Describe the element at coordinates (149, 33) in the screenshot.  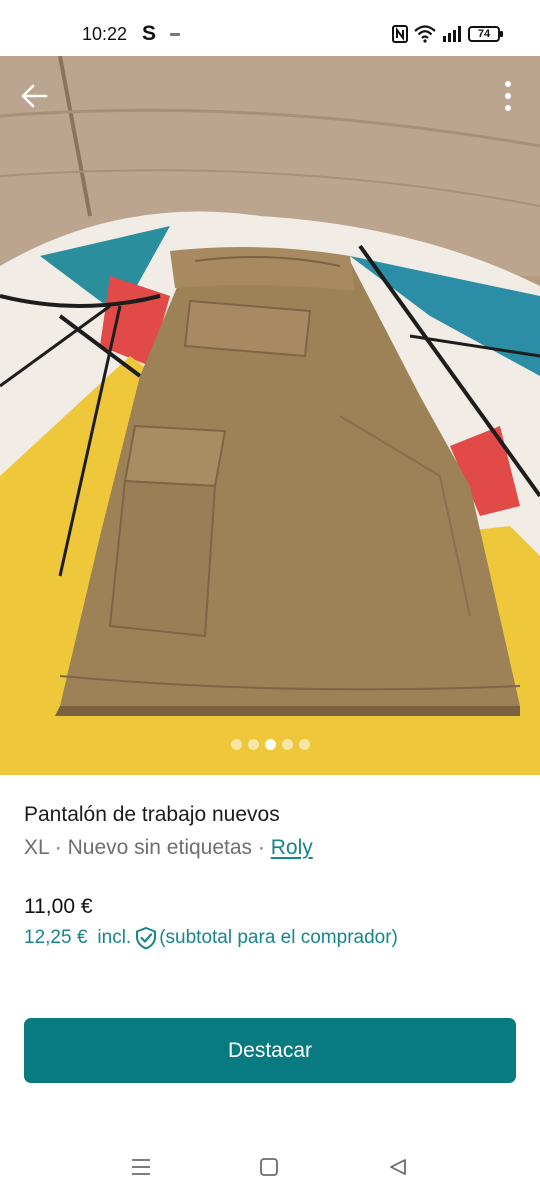
I see `app-indicator: S` at that location.